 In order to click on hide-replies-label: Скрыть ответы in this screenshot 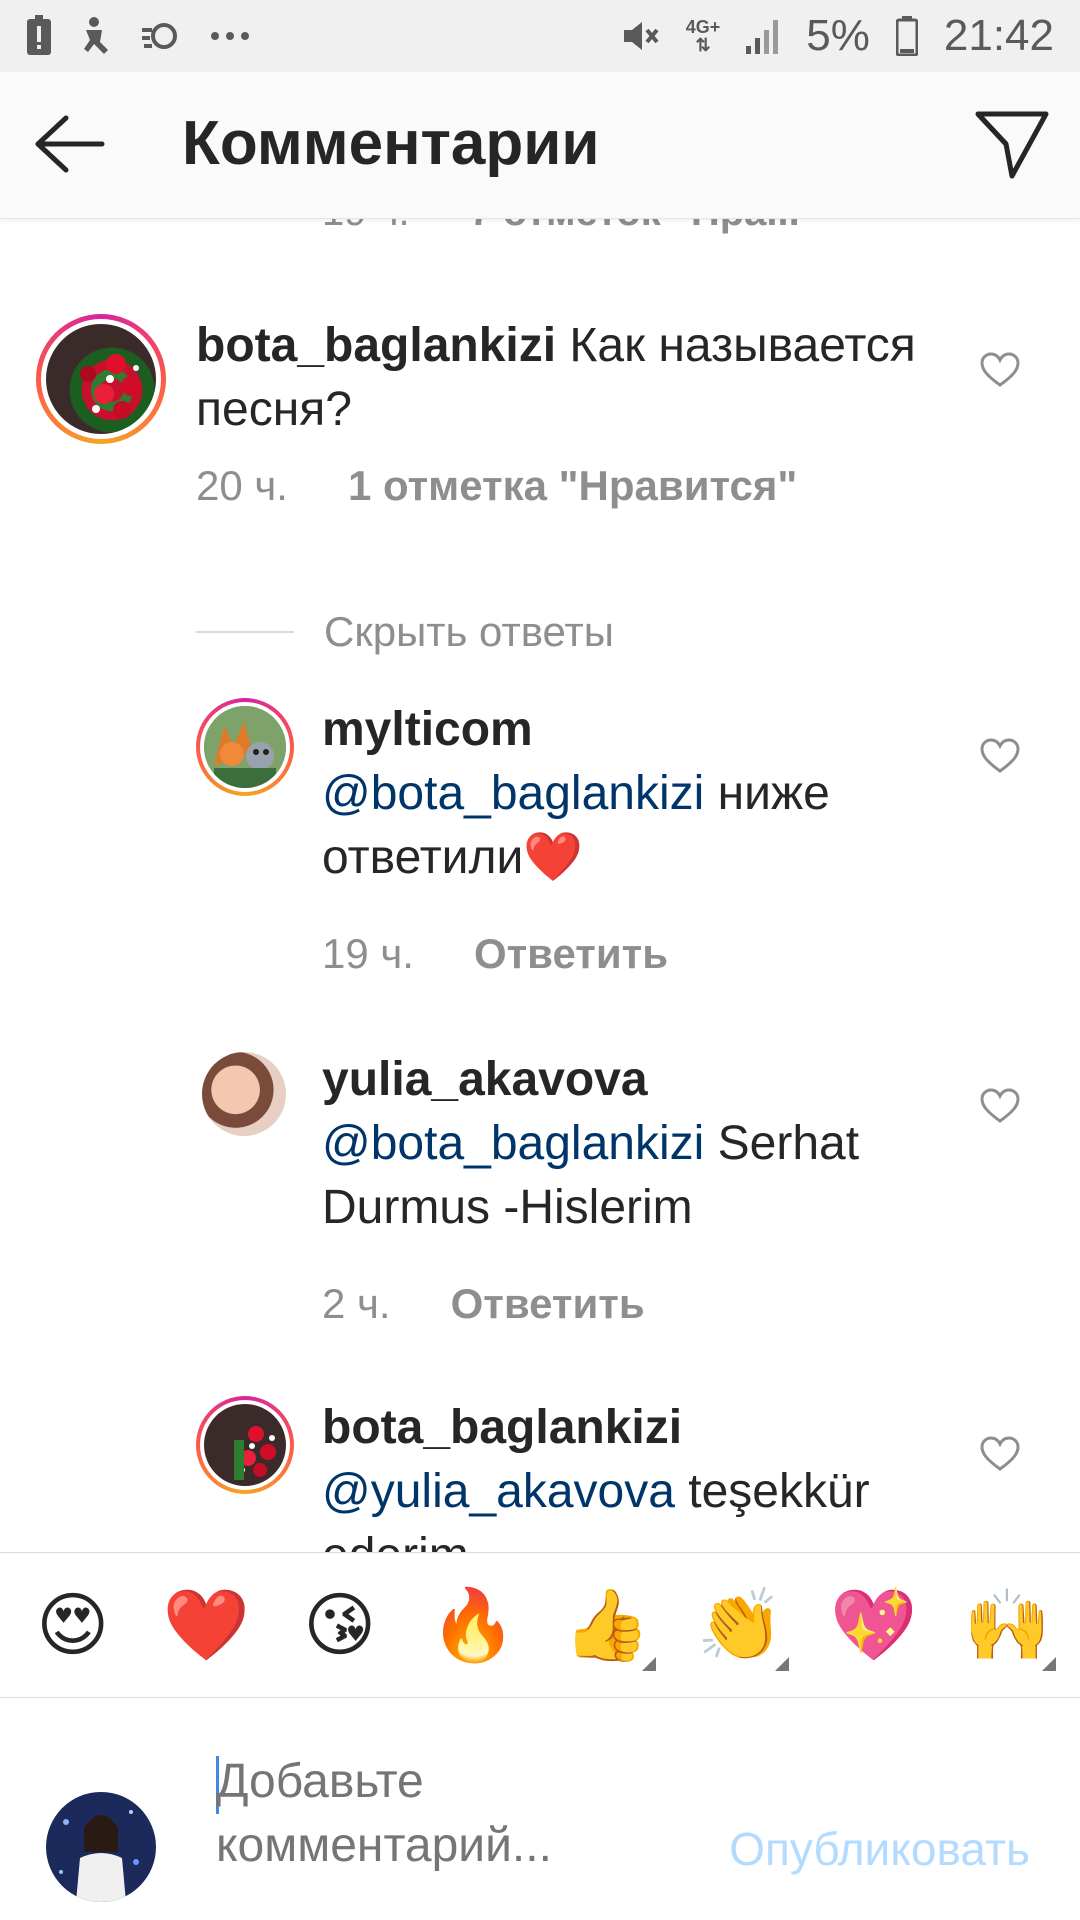, I will do `click(469, 632)`.